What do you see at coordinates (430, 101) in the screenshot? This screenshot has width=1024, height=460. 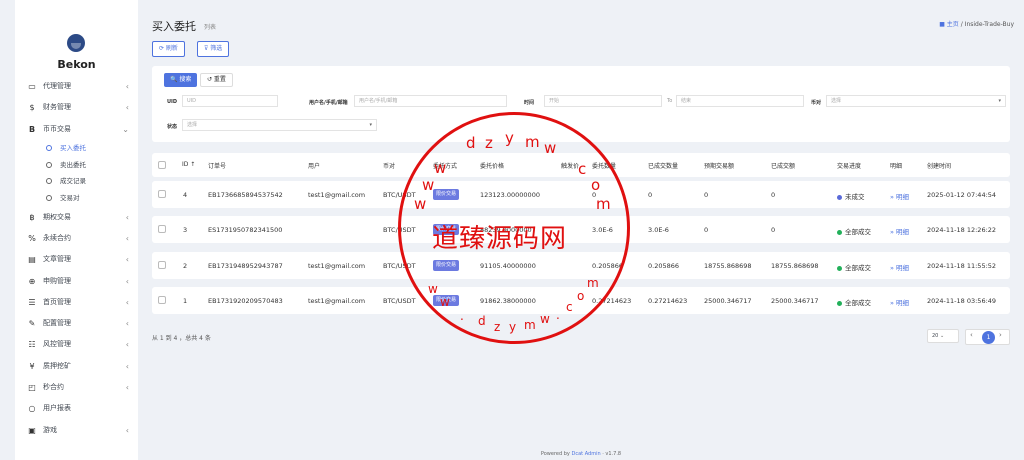 I see `user-input: 用户名/手机/邮箱` at bounding box center [430, 101].